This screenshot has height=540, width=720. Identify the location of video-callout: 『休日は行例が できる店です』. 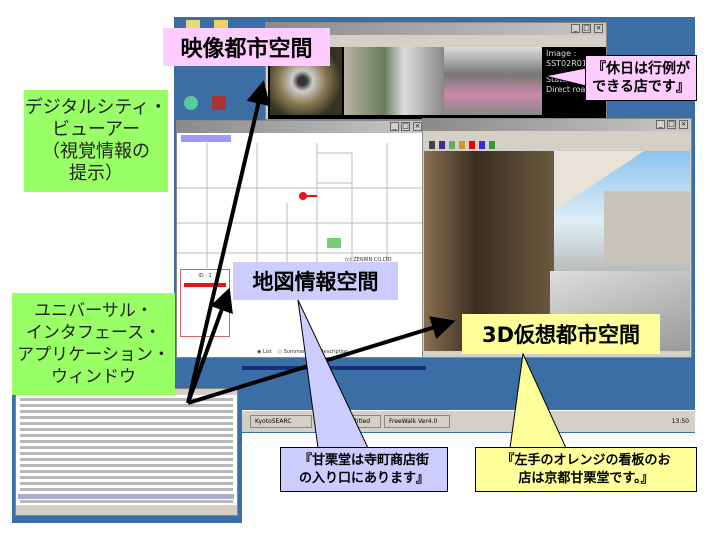
(641, 78).